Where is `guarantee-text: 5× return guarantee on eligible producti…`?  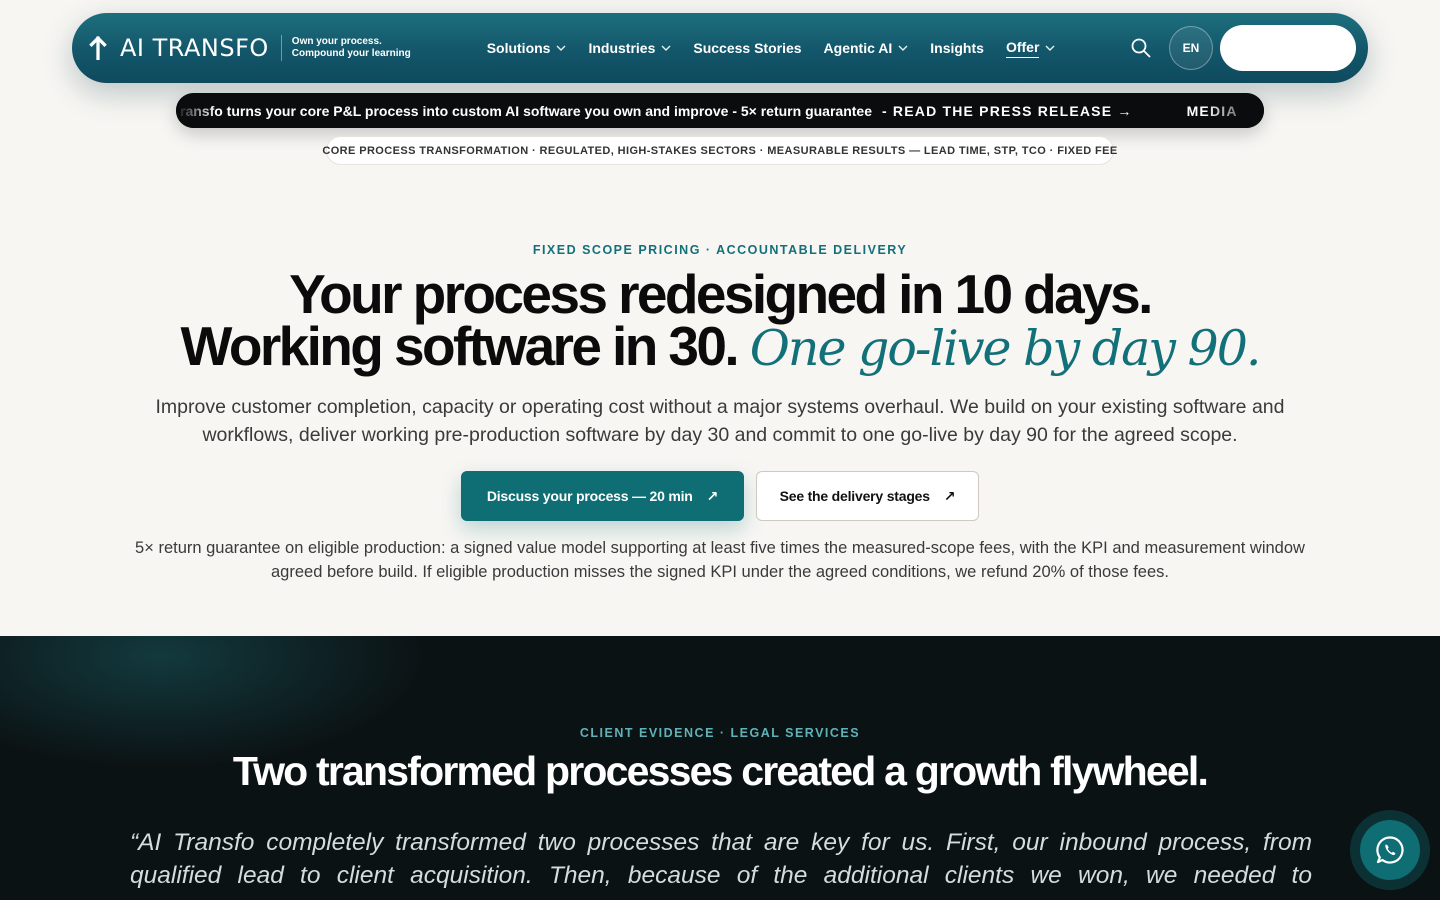
guarantee-text: 5× return guarantee on eligible producti… is located at coordinates (720, 560).